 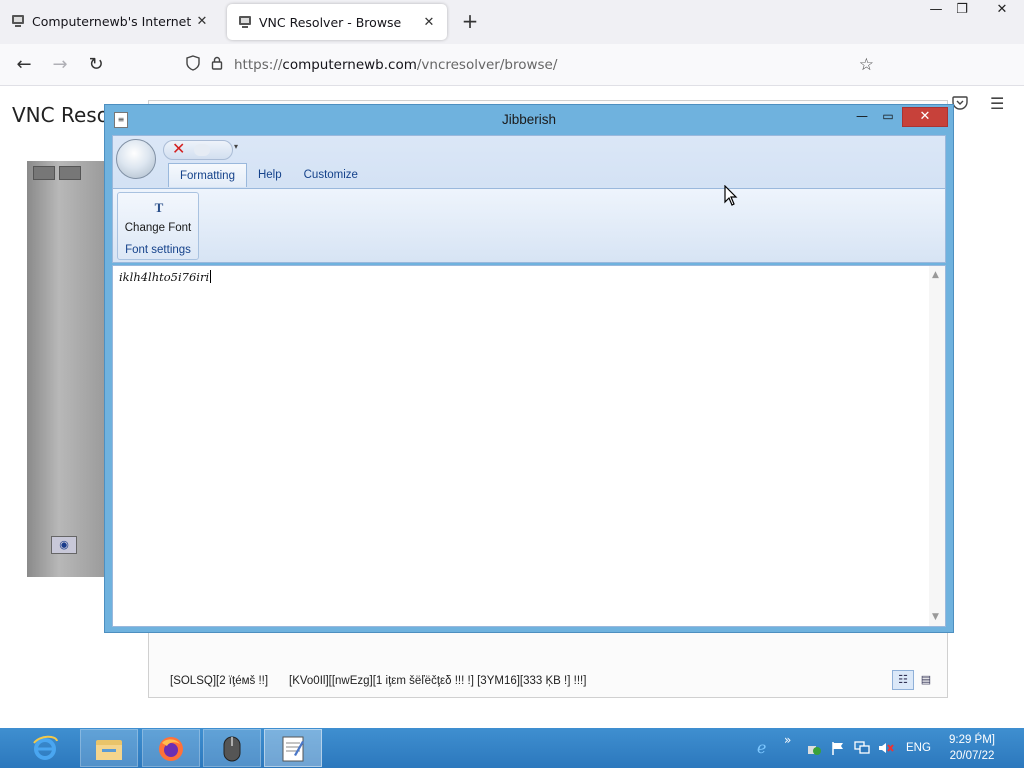 I want to click on lock-icon, so click(x=217, y=65).